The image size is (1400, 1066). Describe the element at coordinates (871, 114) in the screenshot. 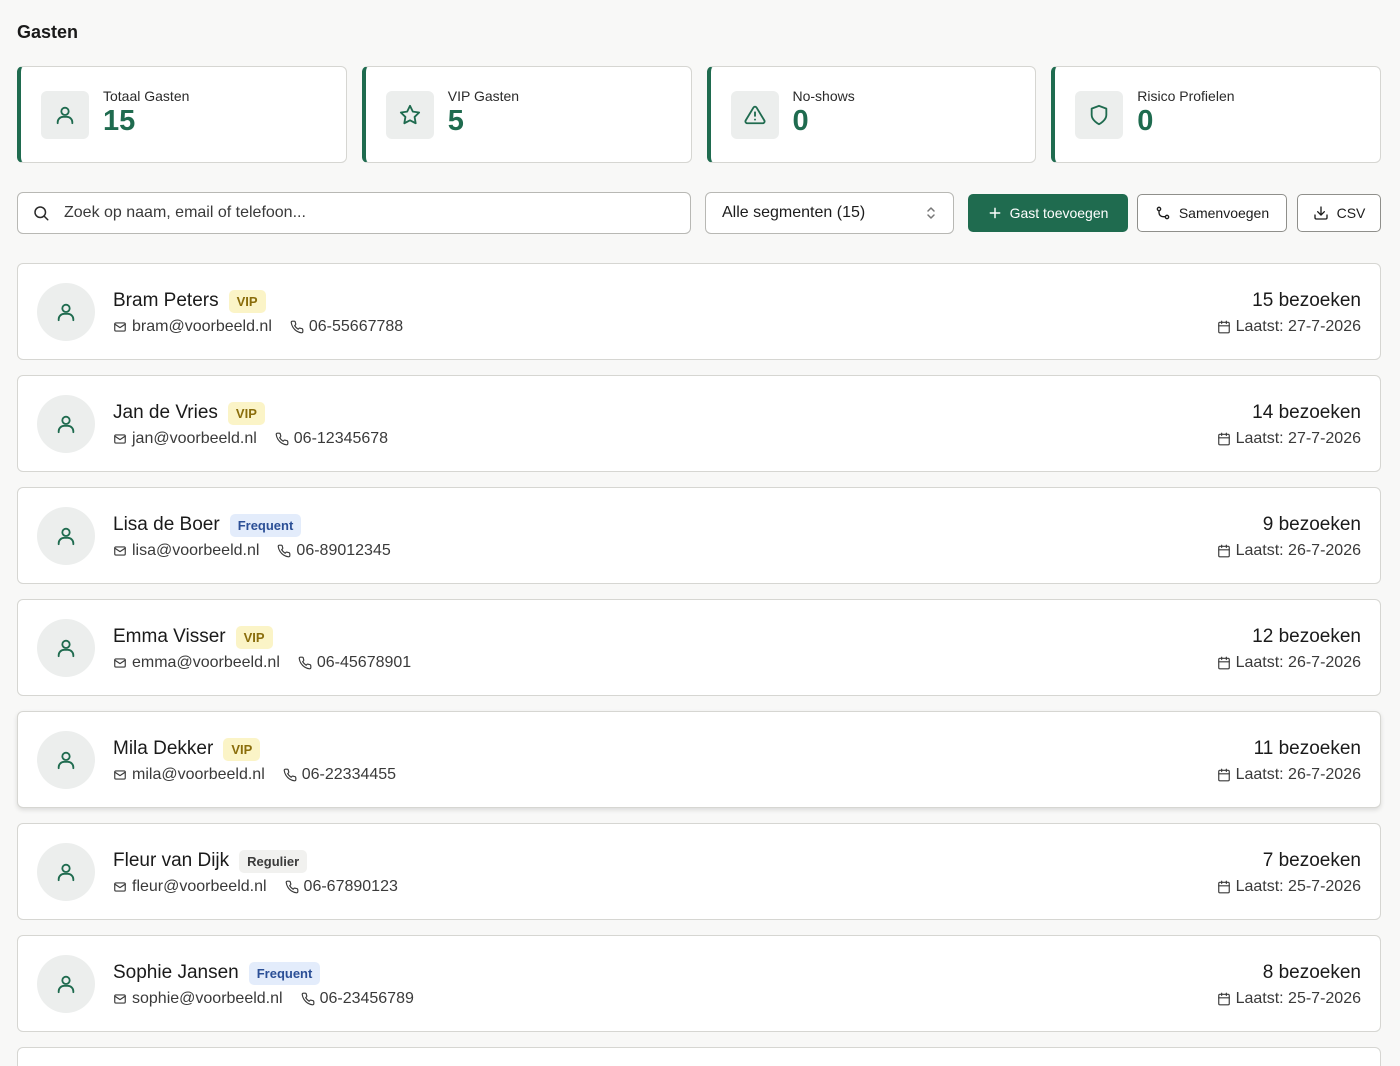

I see `stat-card-no-shows: No-shows 0` at that location.